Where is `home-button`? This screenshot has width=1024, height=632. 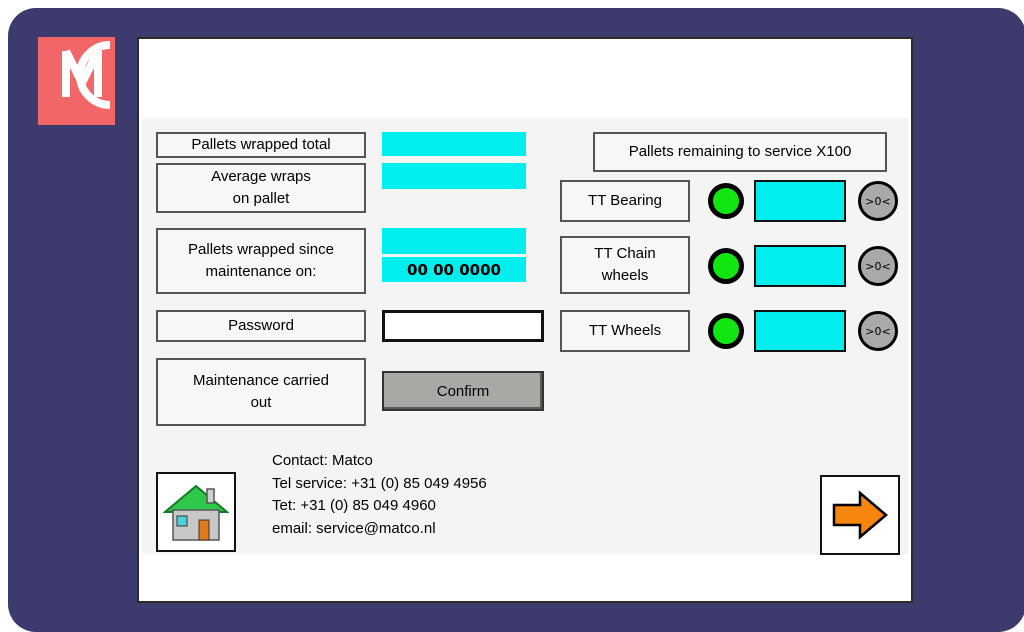 home-button is located at coordinates (196, 512).